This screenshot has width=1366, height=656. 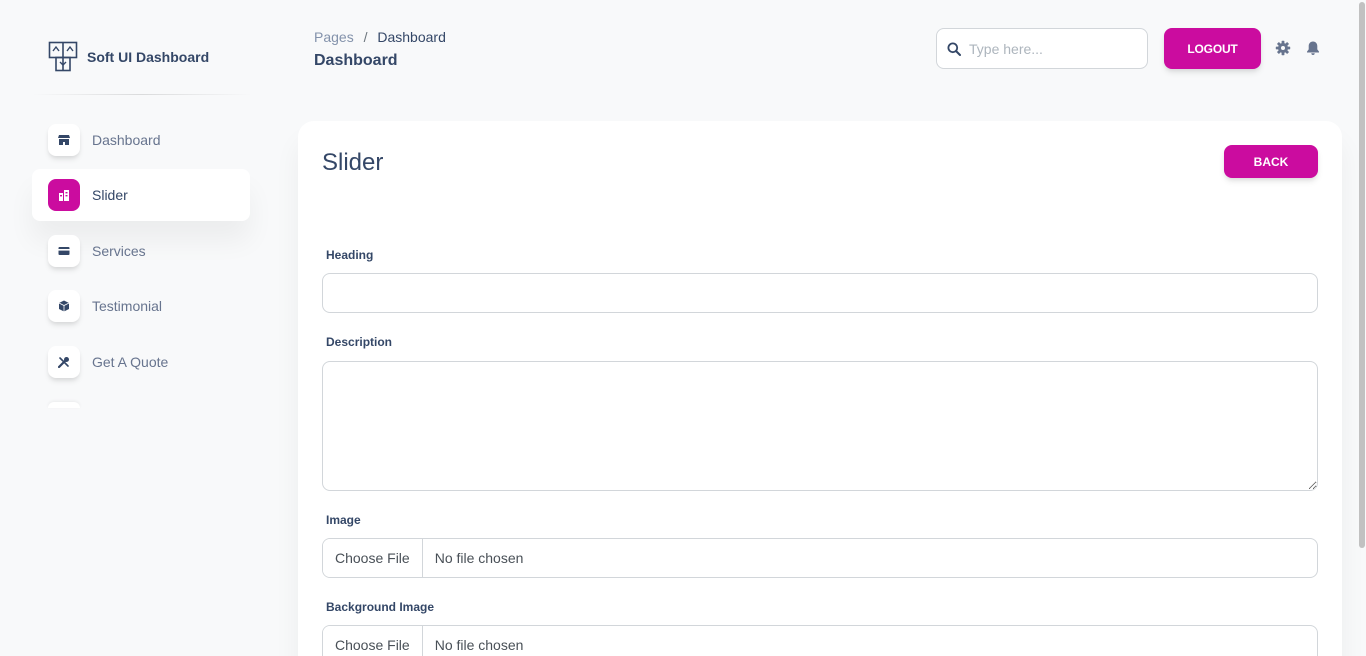 What do you see at coordinates (148, 57) in the screenshot?
I see `brand-name: Soft UI Dashboard` at bounding box center [148, 57].